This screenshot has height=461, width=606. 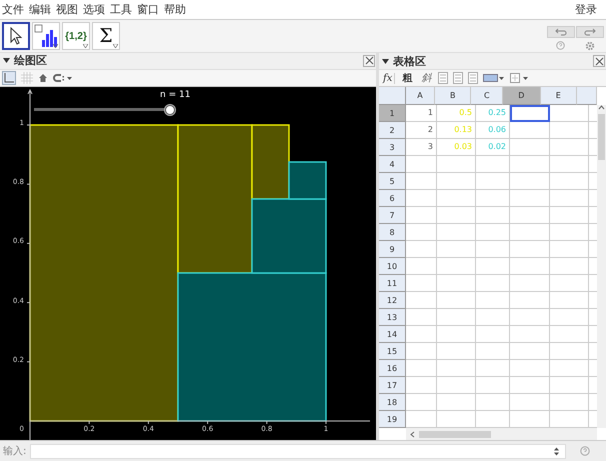 I want to click on row-header: 6, so click(x=392, y=198).